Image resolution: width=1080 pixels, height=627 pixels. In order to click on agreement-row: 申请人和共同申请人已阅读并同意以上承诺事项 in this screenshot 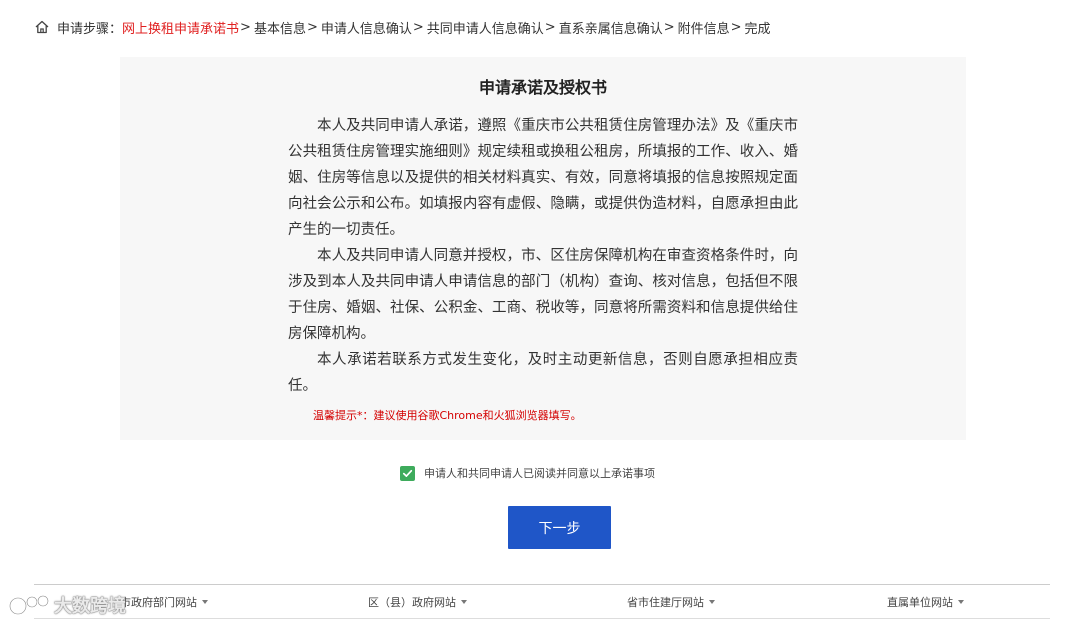, I will do `click(527, 473)`.